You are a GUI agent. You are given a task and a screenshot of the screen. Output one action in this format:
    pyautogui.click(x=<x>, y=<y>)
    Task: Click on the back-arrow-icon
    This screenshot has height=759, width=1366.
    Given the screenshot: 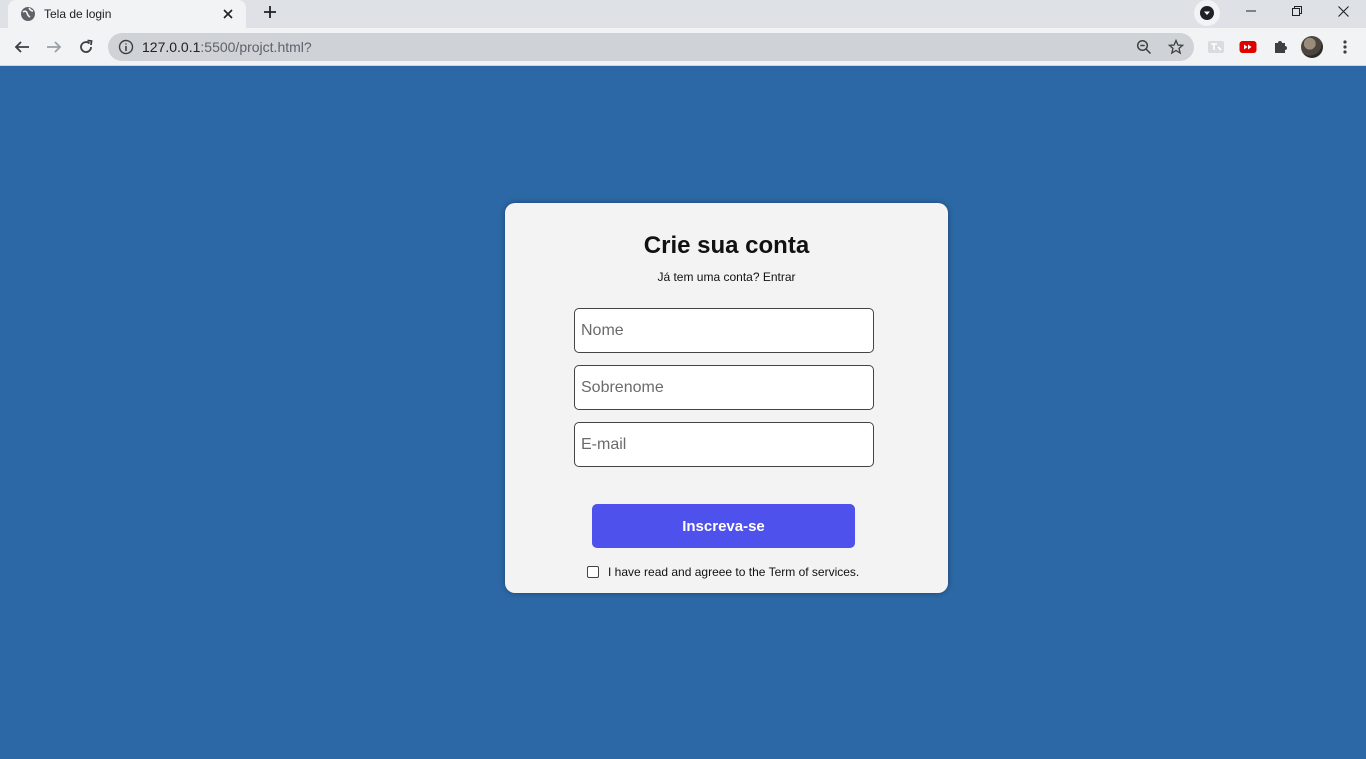 What is the action you would take?
    pyautogui.click(x=21, y=47)
    